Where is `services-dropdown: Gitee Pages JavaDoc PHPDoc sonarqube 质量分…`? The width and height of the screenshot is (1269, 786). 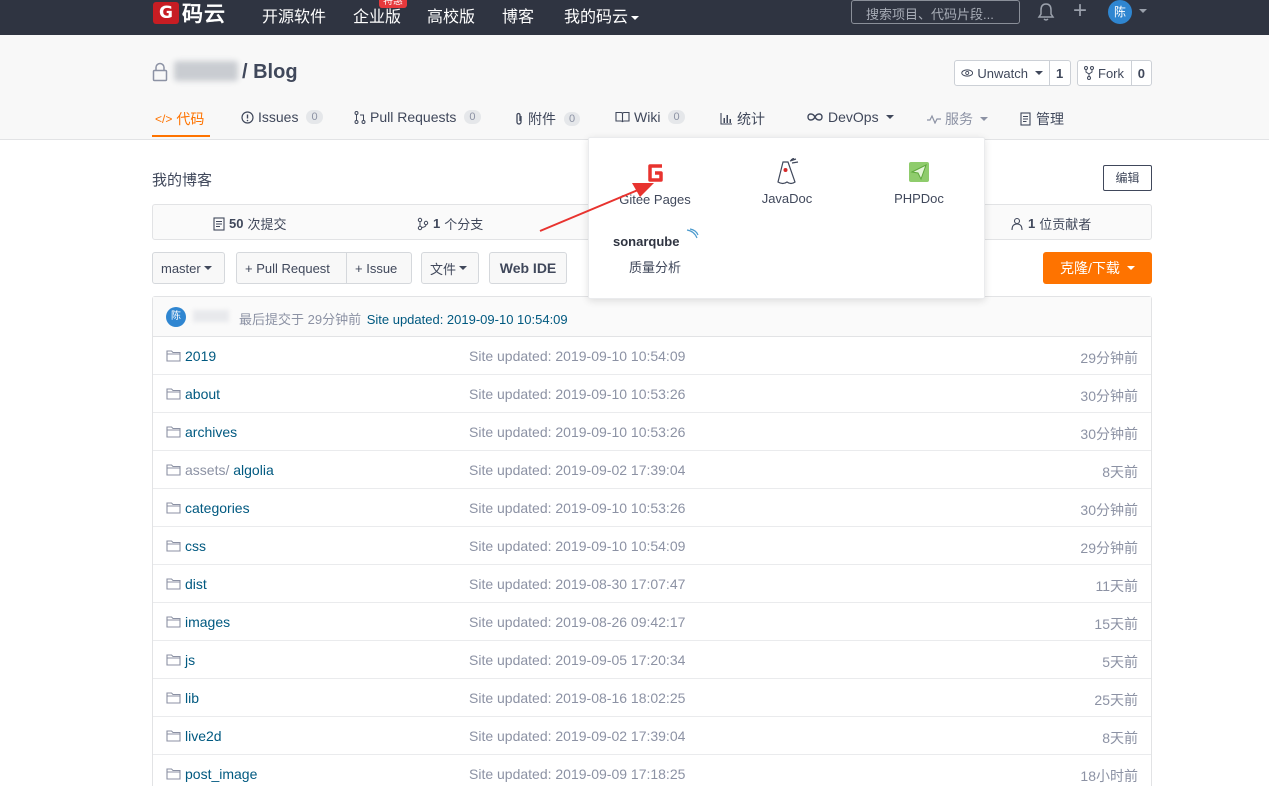
services-dropdown: Gitee Pages JavaDoc PHPDoc sonarqube 质量分… is located at coordinates (786, 218).